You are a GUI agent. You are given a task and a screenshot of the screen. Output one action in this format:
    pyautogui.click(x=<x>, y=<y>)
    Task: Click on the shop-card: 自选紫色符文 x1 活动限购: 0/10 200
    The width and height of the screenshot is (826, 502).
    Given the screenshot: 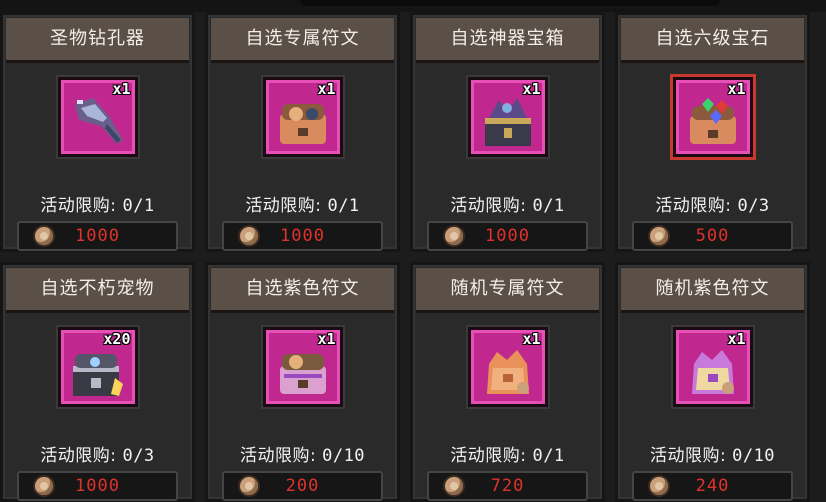 What is the action you would take?
    pyautogui.click(x=302, y=382)
    